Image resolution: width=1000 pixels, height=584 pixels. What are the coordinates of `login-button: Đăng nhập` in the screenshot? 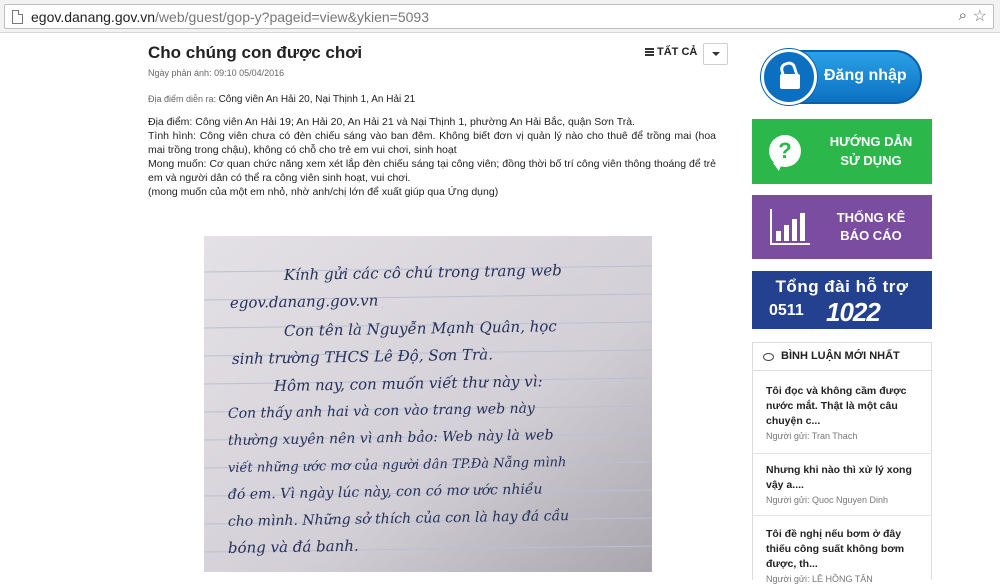 It's located at (841, 77).